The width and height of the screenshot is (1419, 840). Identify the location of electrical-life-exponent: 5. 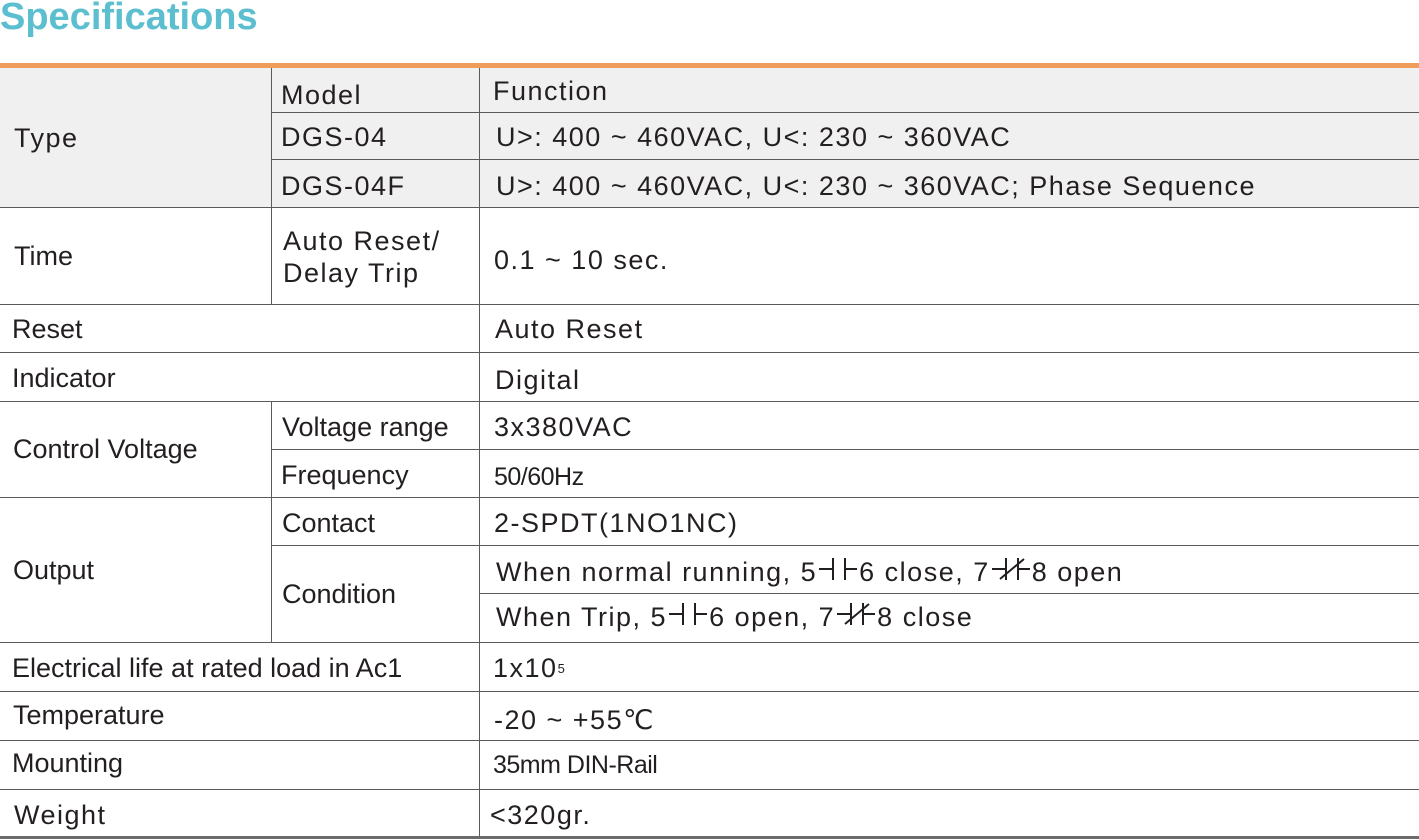
(561, 668).